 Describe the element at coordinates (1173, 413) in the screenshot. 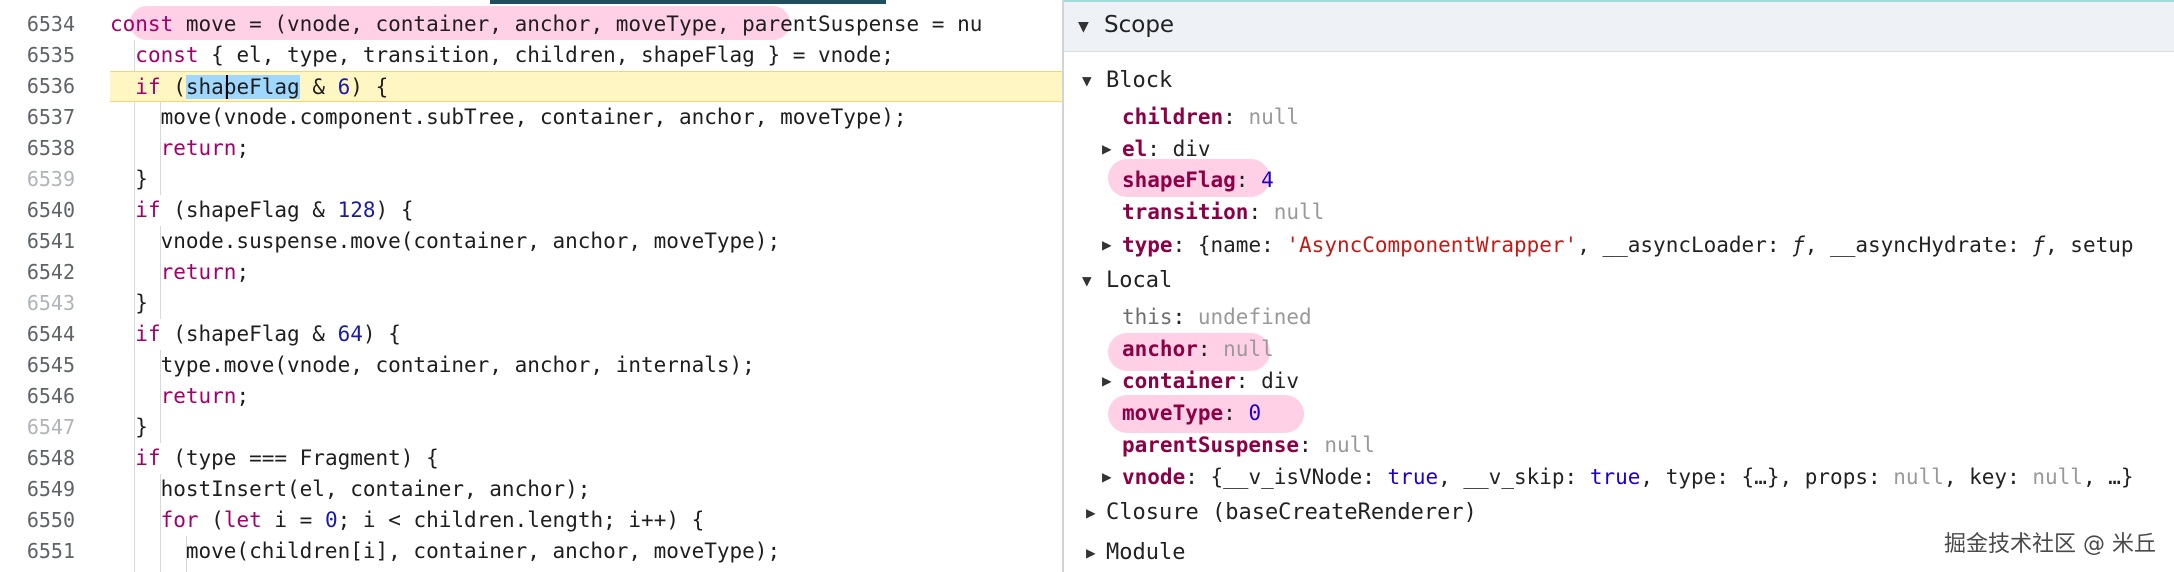

I see `var-key: moveType` at that location.